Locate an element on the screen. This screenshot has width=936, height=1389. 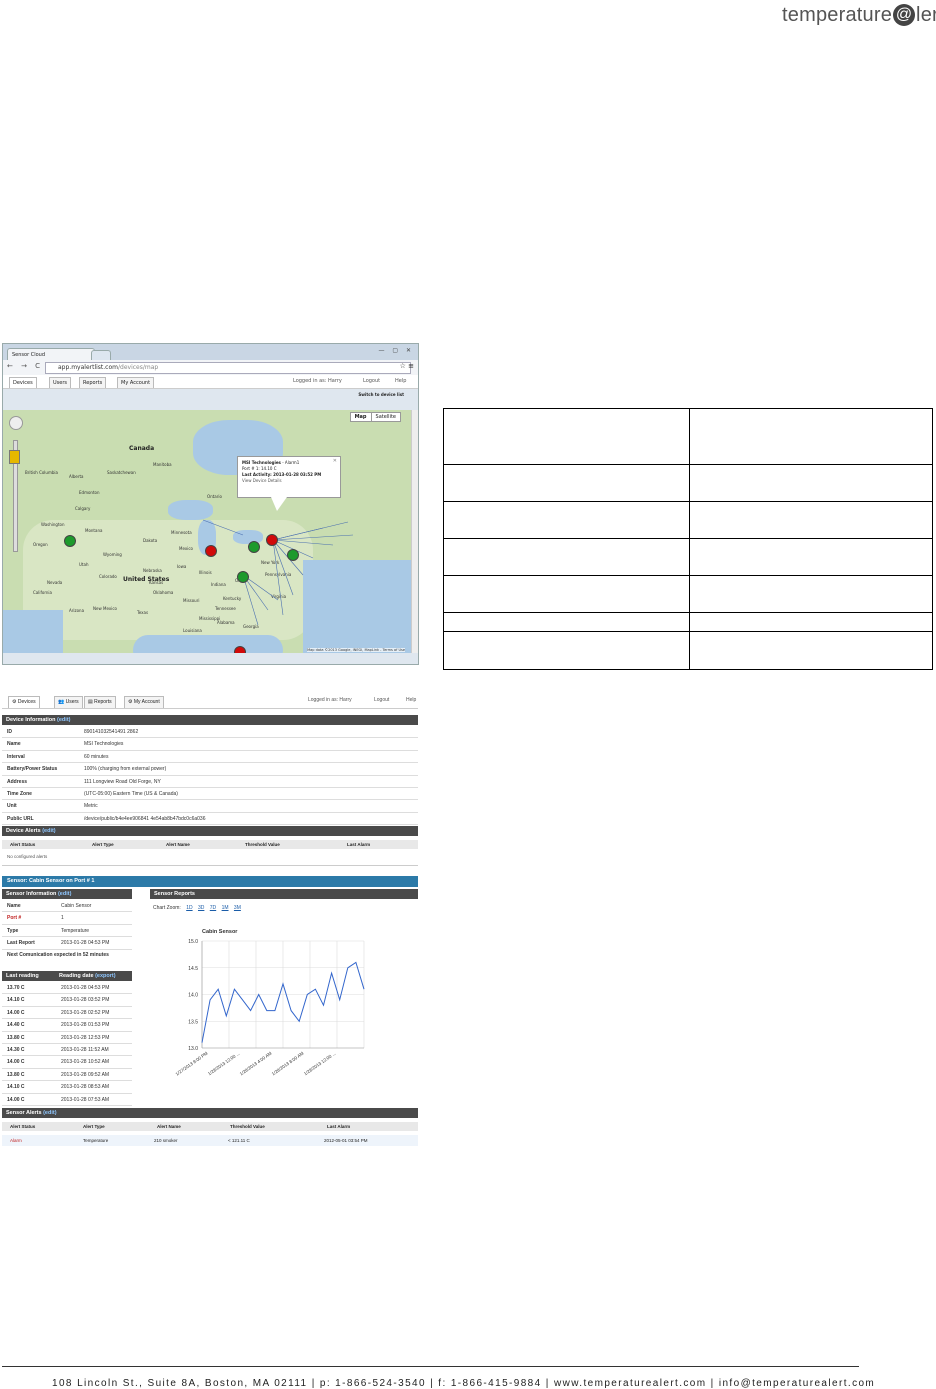
alert-name: 210 smoker is located at coordinates (166, 1140).